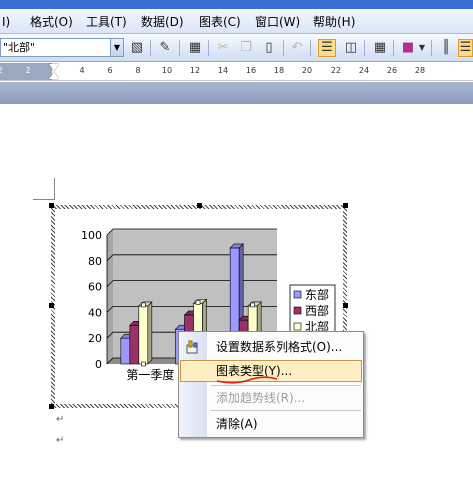 The height and width of the screenshot is (503, 473). What do you see at coordinates (271, 424) in the screenshot?
I see `menu-clear: 清除(A)` at bounding box center [271, 424].